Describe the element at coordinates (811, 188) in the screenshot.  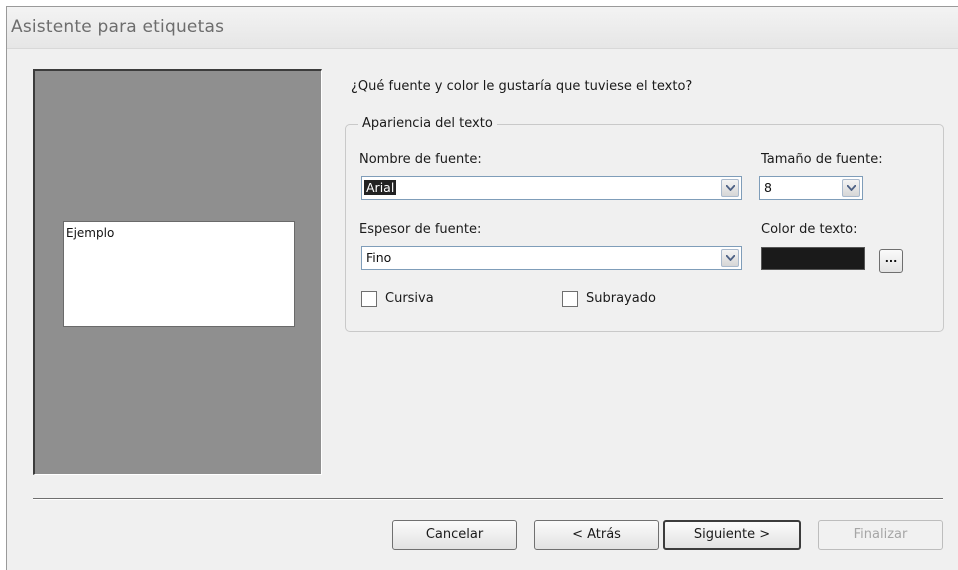
I see `font-size-select: 8` at that location.